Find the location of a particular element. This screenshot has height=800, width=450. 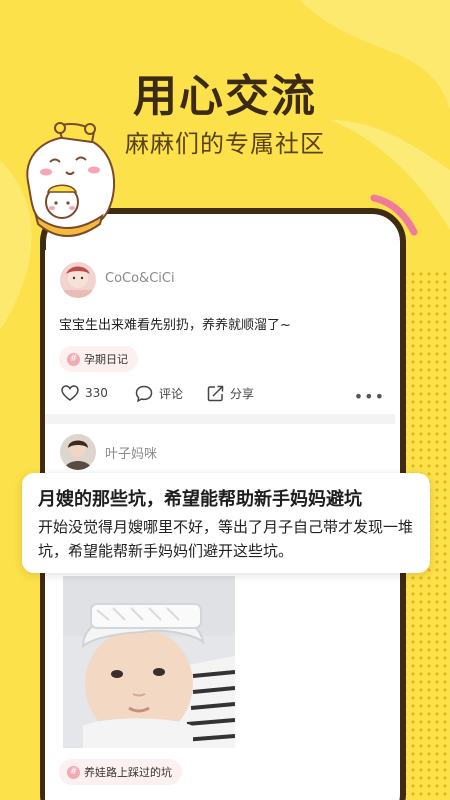

post-actions: 330 评论 分享 ••• is located at coordinates (226, 397).